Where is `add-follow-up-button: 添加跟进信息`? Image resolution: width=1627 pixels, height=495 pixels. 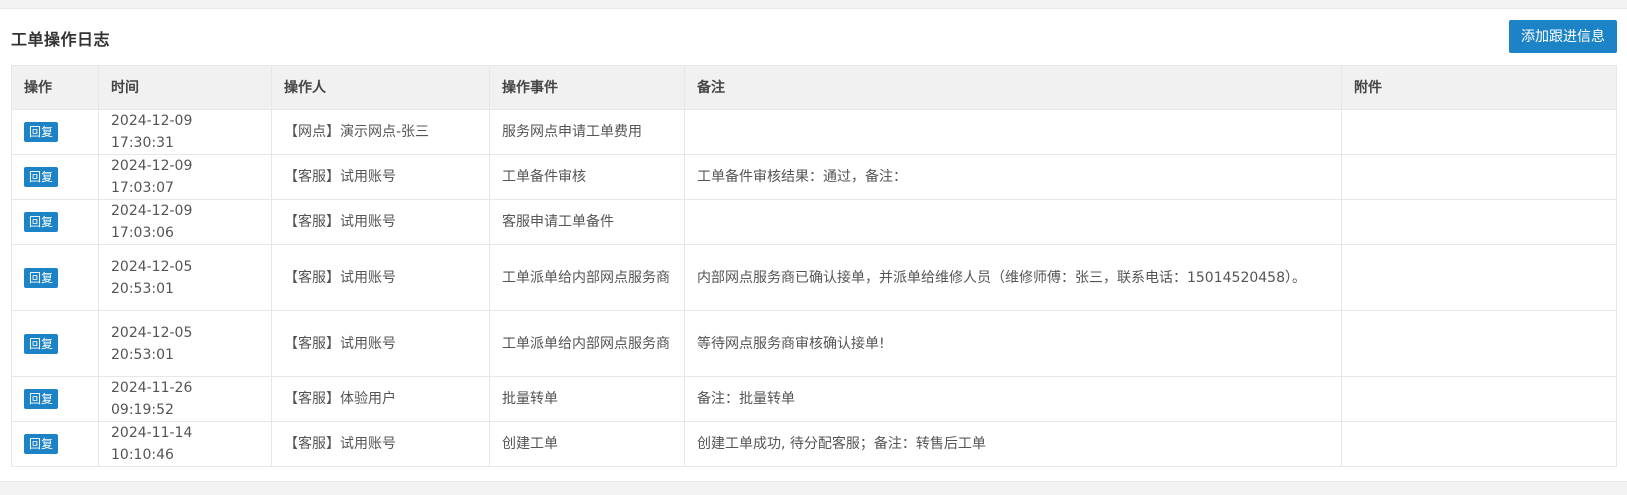
add-follow-up-button: 添加跟进信息 is located at coordinates (1563, 36).